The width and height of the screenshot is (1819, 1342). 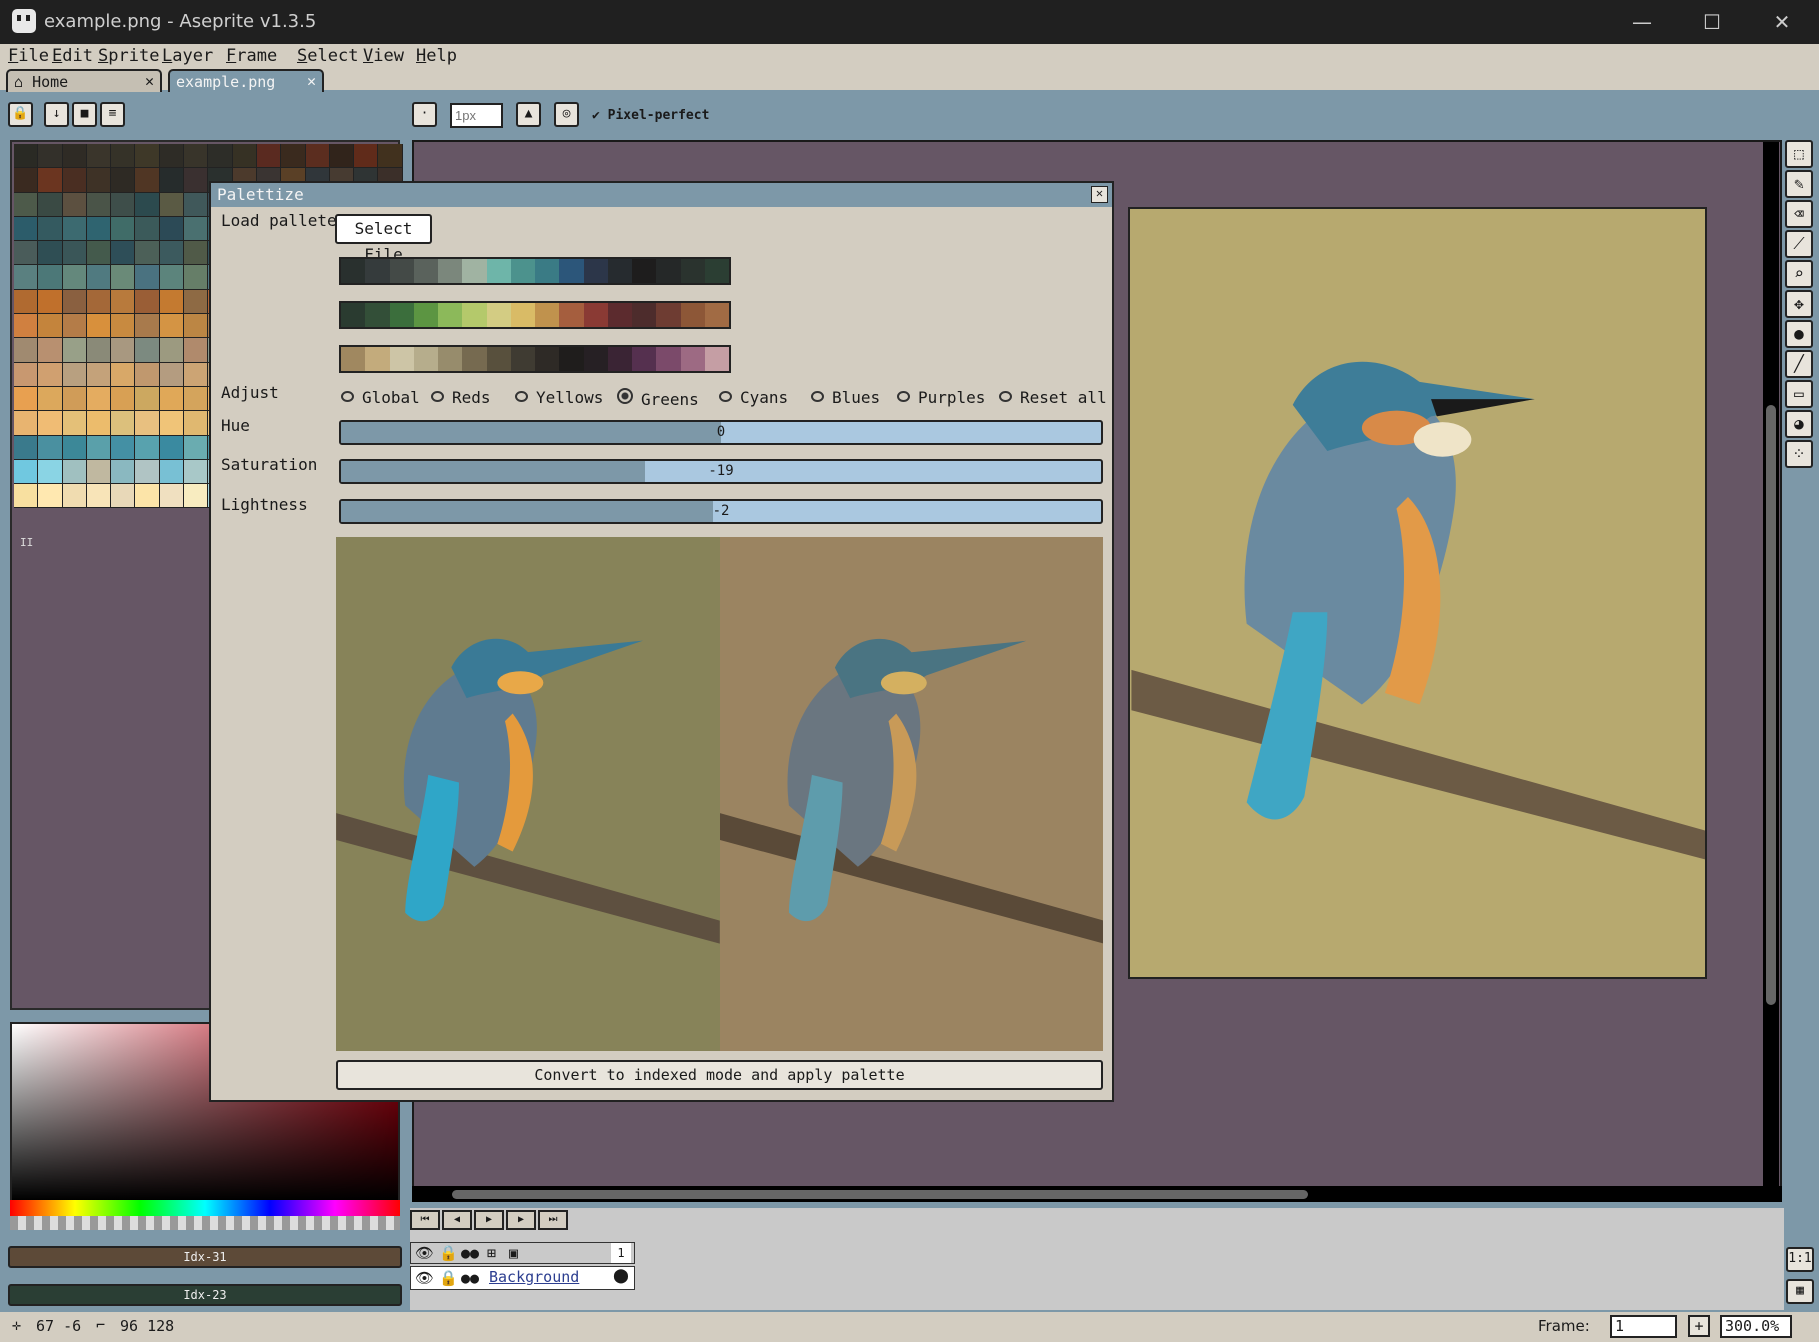 What do you see at coordinates (650, 115) in the screenshot?
I see `pixel-perfect-checkbox: ✔ Pixel-perfect` at bounding box center [650, 115].